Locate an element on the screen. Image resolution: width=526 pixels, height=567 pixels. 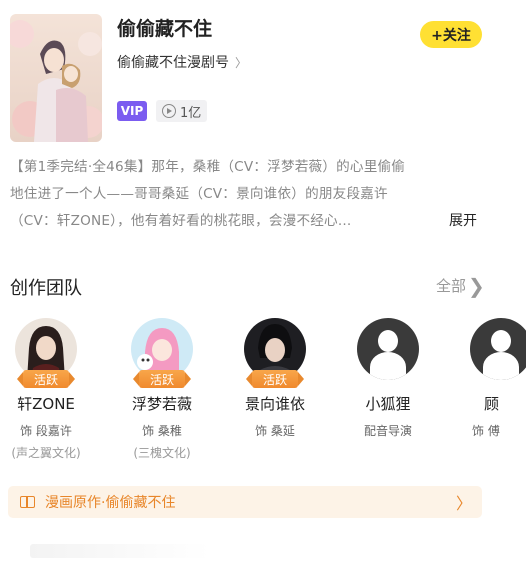
team-member: 顾 饰 傅 is located at coordinates (490, 378).